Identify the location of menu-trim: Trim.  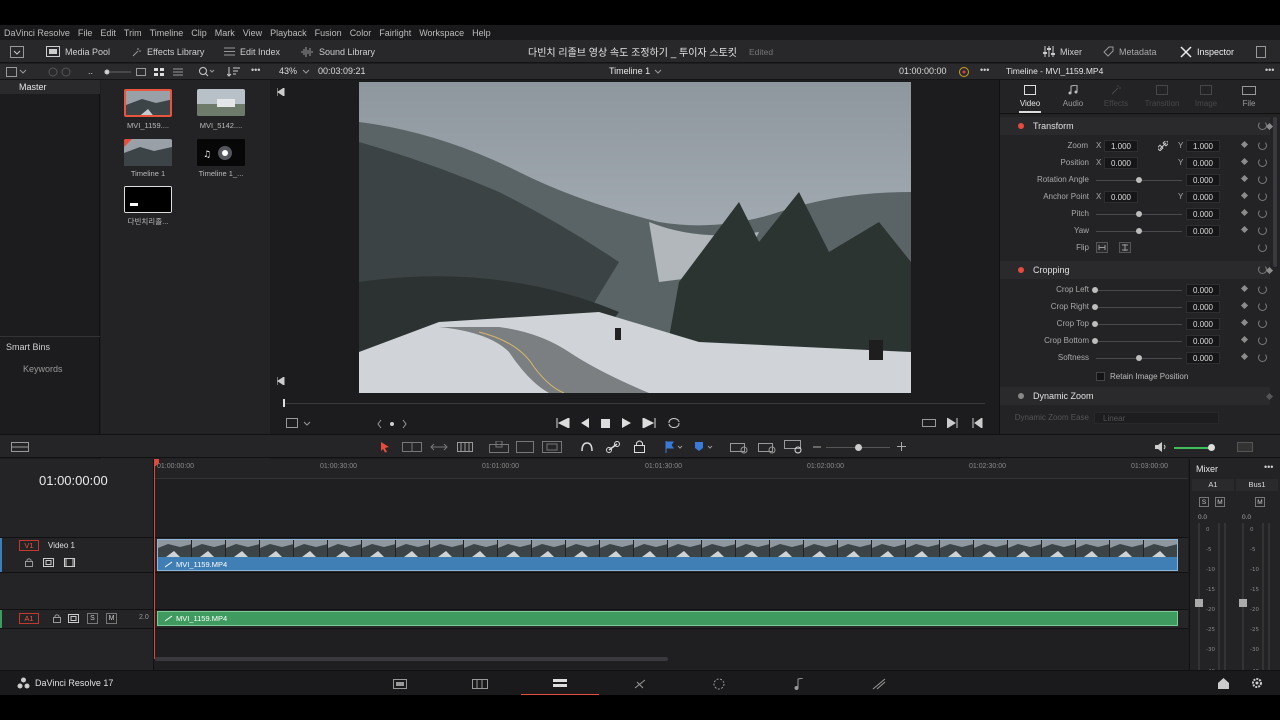
(133, 33).